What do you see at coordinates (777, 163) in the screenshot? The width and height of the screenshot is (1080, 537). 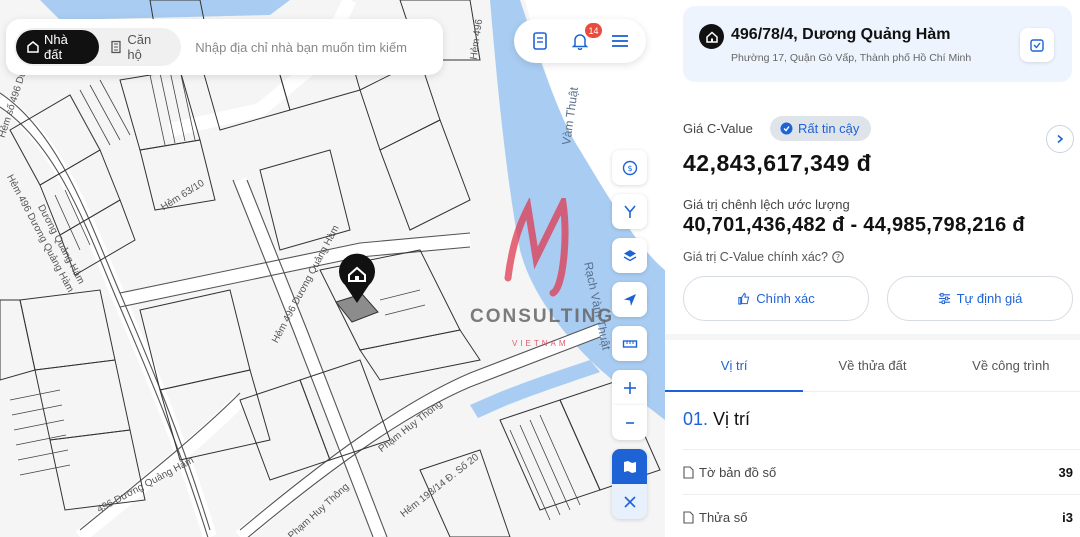 I see `cvalue-price: 42,843,617,349 đ` at bounding box center [777, 163].